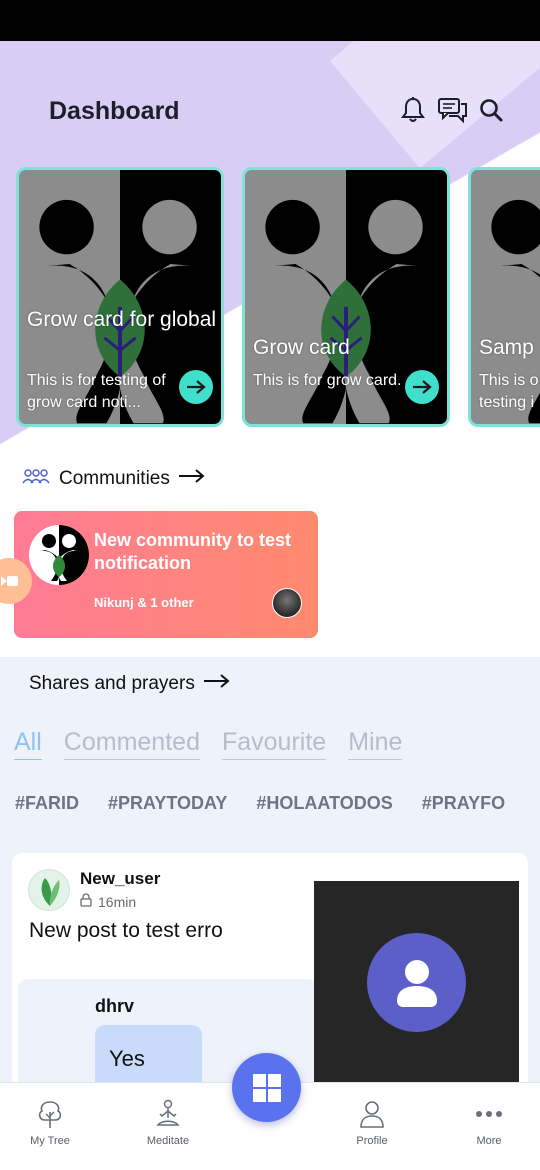 The height and width of the screenshot is (1170, 540). I want to click on communities-link: Communities, so click(113, 479).